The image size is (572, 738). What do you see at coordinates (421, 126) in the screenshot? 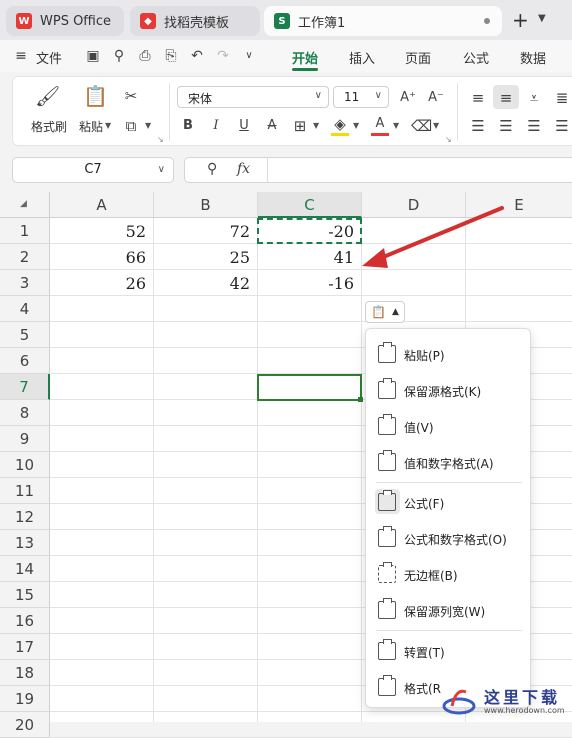
I see `clear-format-icon: ⌫` at bounding box center [421, 126].